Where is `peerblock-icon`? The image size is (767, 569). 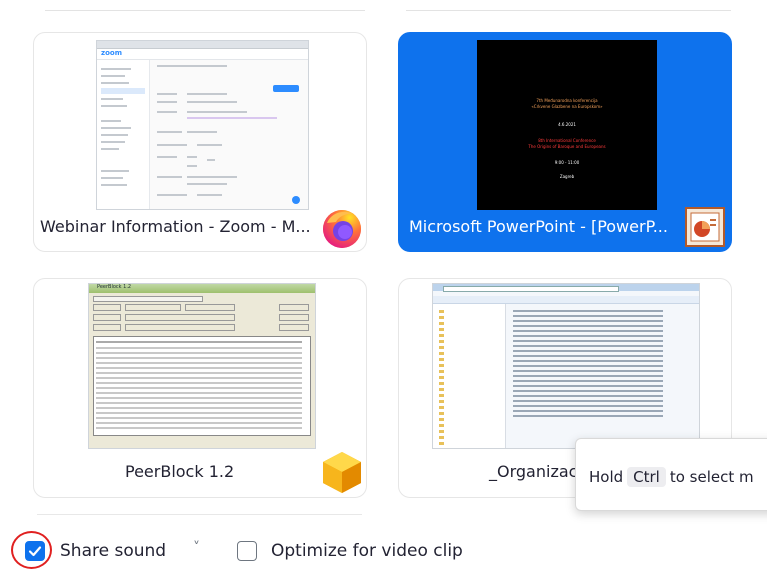
peerblock-icon is located at coordinates (342, 472).